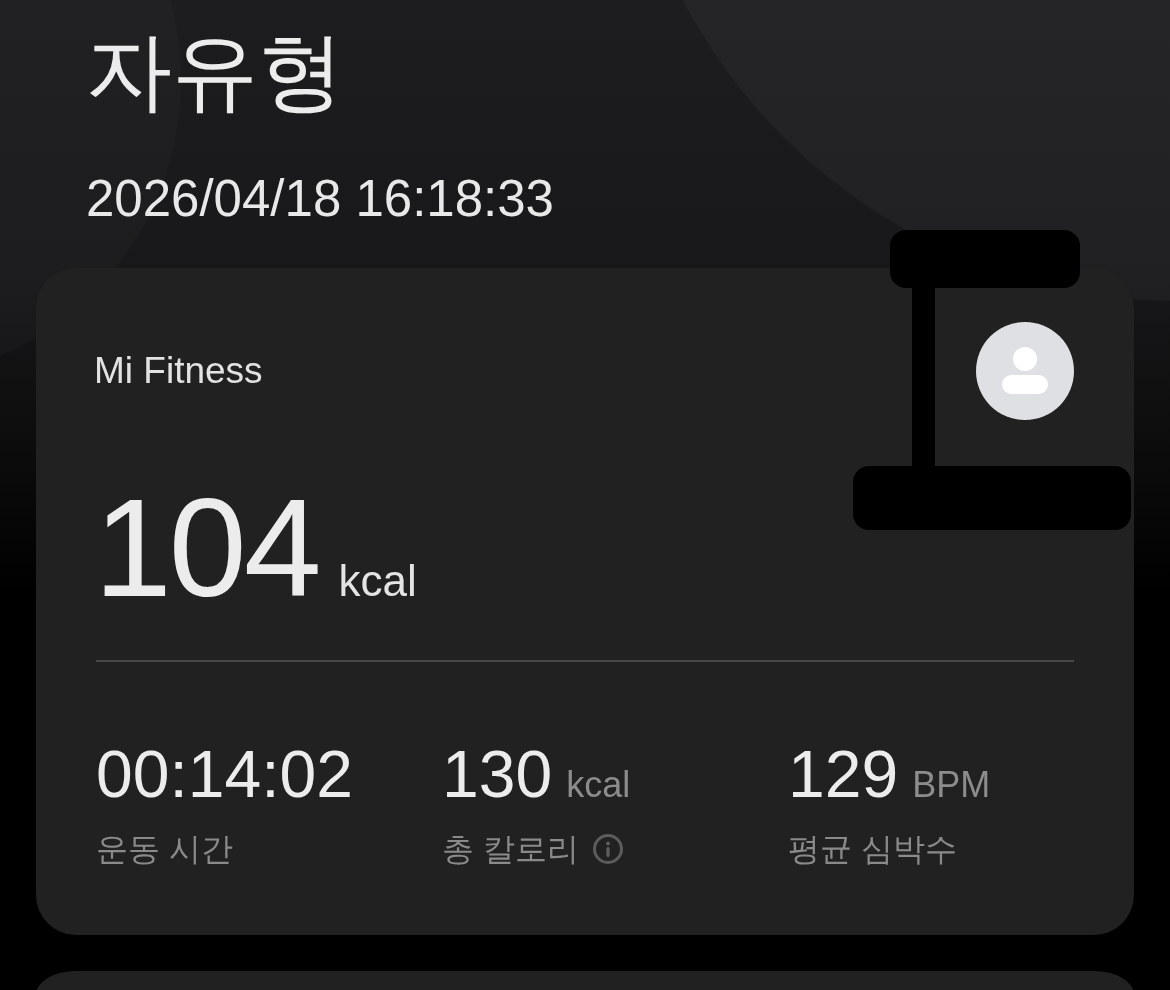 This screenshot has width=1170, height=990. I want to click on stat-unit: kcal, so click(598, 785).